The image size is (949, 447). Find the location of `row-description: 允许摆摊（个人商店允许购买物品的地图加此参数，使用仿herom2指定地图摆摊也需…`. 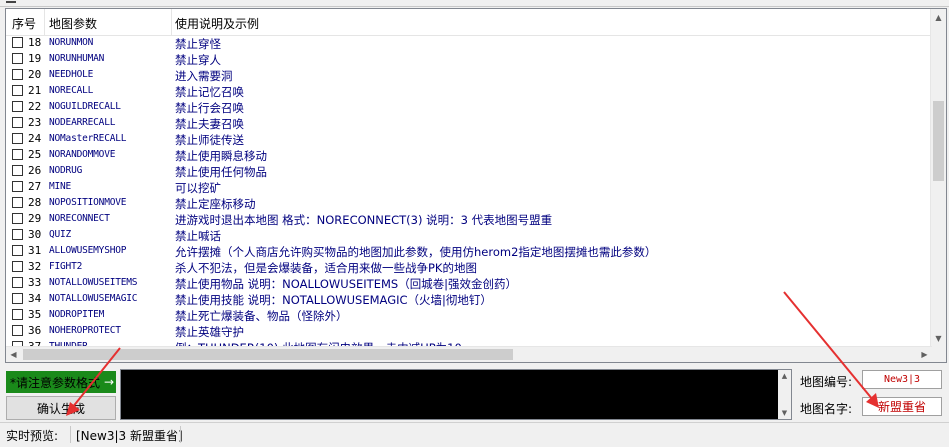

row-description: 允许摆摊（个人商店允许购买物品的地图加此参数，使用仿herom2指定地图摆摊也需… is located at coordinates (416, 252).